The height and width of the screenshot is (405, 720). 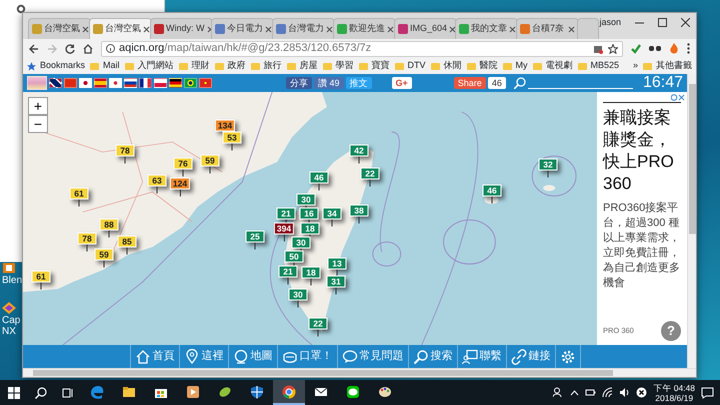 I want to click on star-icon, so click(x=613, y=49).